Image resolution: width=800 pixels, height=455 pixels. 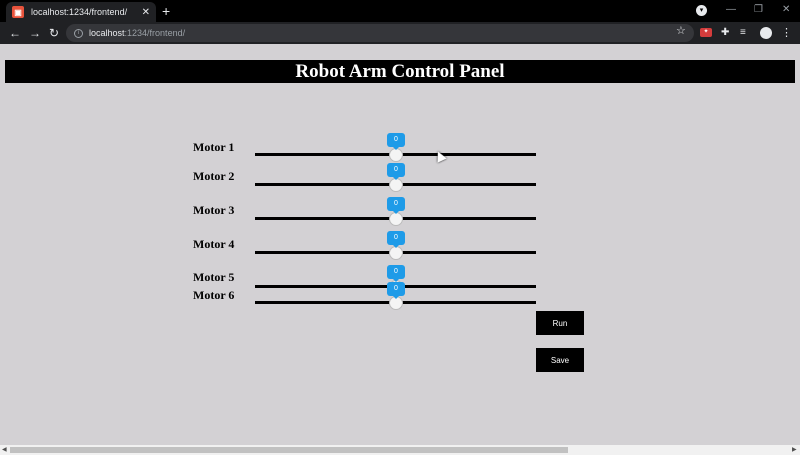 What do you see at coordinates (35, 33) in the screenshot?
I see `forward-icon: →` at bounding box center [35, 33].